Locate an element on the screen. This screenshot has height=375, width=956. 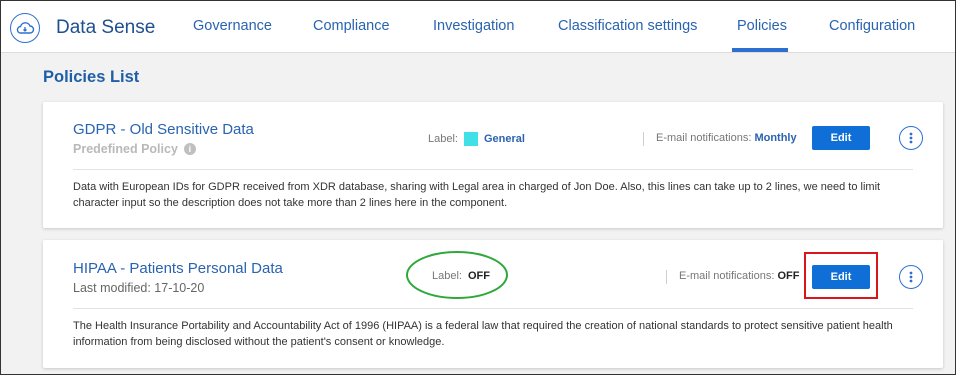
email-value: OFF is located at coordinates (788, 276).